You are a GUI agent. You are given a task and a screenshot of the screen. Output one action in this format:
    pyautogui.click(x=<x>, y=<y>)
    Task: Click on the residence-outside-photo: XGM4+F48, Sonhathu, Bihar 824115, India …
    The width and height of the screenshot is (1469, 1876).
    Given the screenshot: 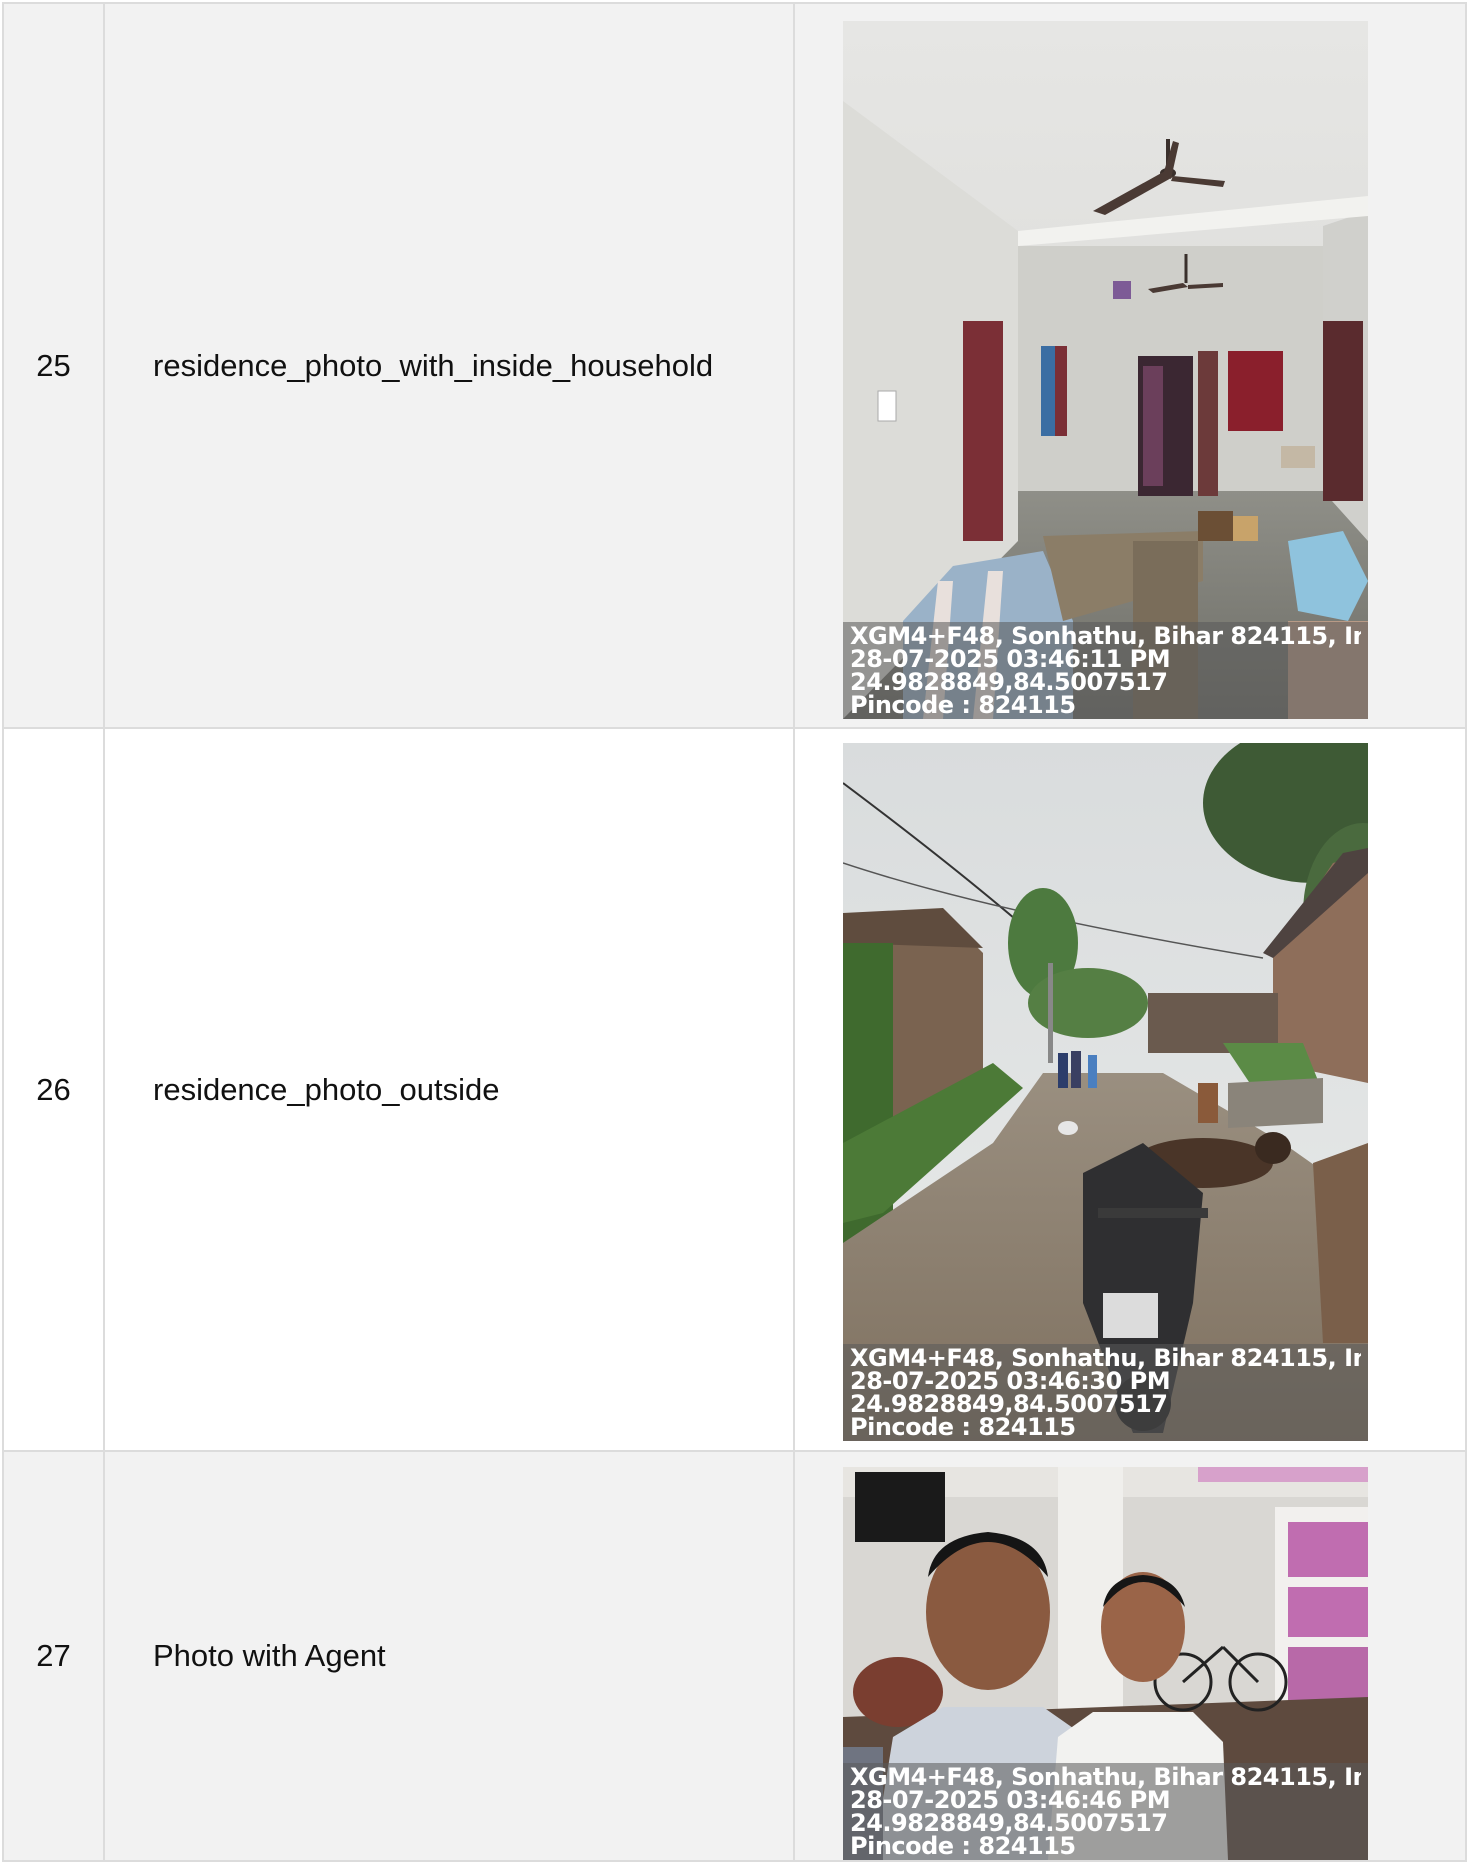 What is the action you would take?
    pyautogui.click(x=1105, y=1092)
    